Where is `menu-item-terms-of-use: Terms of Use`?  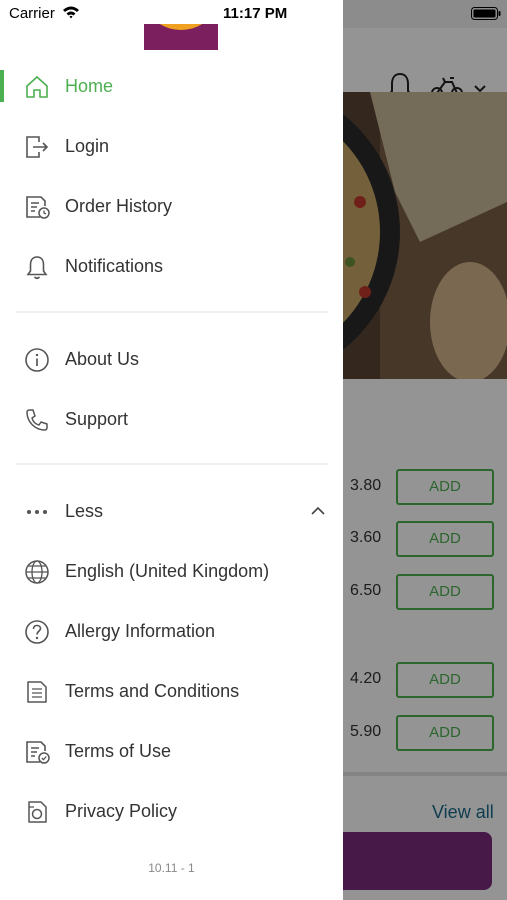
menu-item-terms-of-use: Terms of Use is located at coordinates (171, 751).